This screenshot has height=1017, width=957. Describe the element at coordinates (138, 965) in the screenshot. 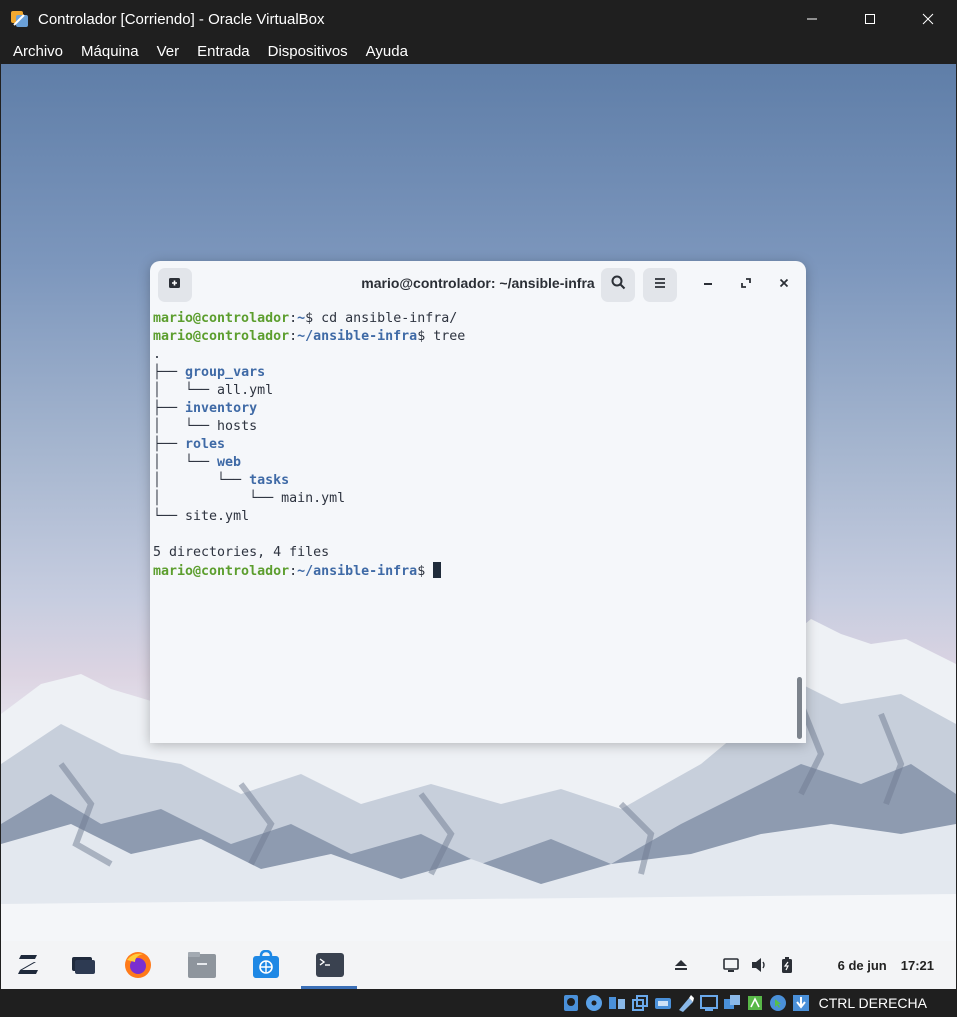

I see `firefox-icon` at that location.